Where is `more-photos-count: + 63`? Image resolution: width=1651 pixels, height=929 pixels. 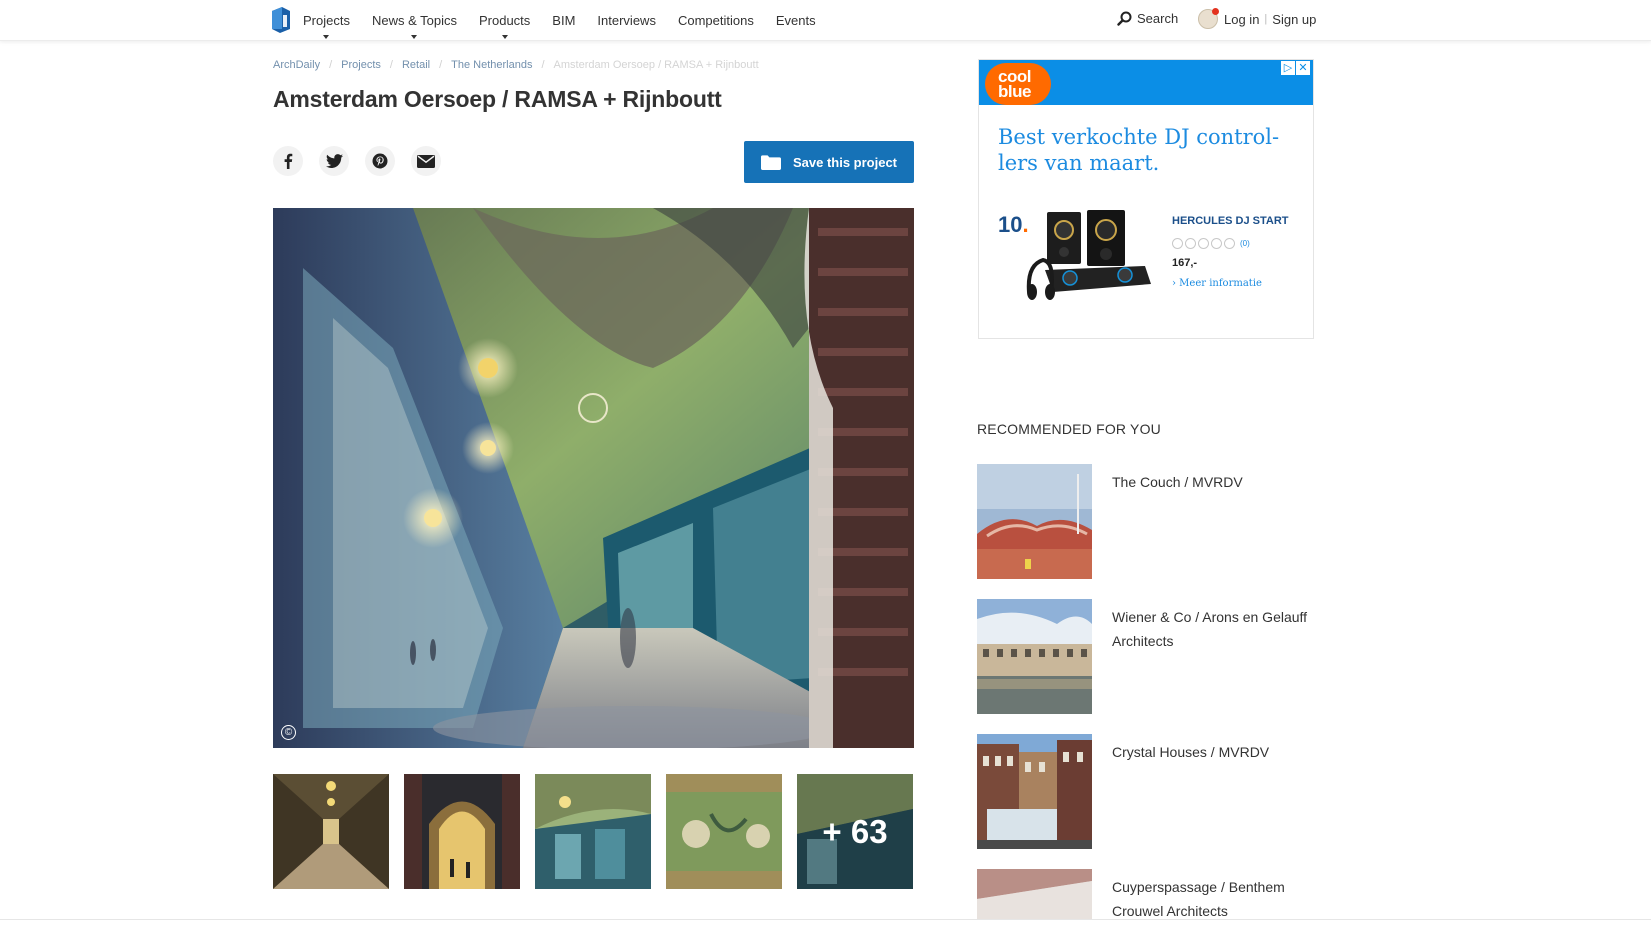
more-photos-count: + 63 is located at coordinates (855, 831).